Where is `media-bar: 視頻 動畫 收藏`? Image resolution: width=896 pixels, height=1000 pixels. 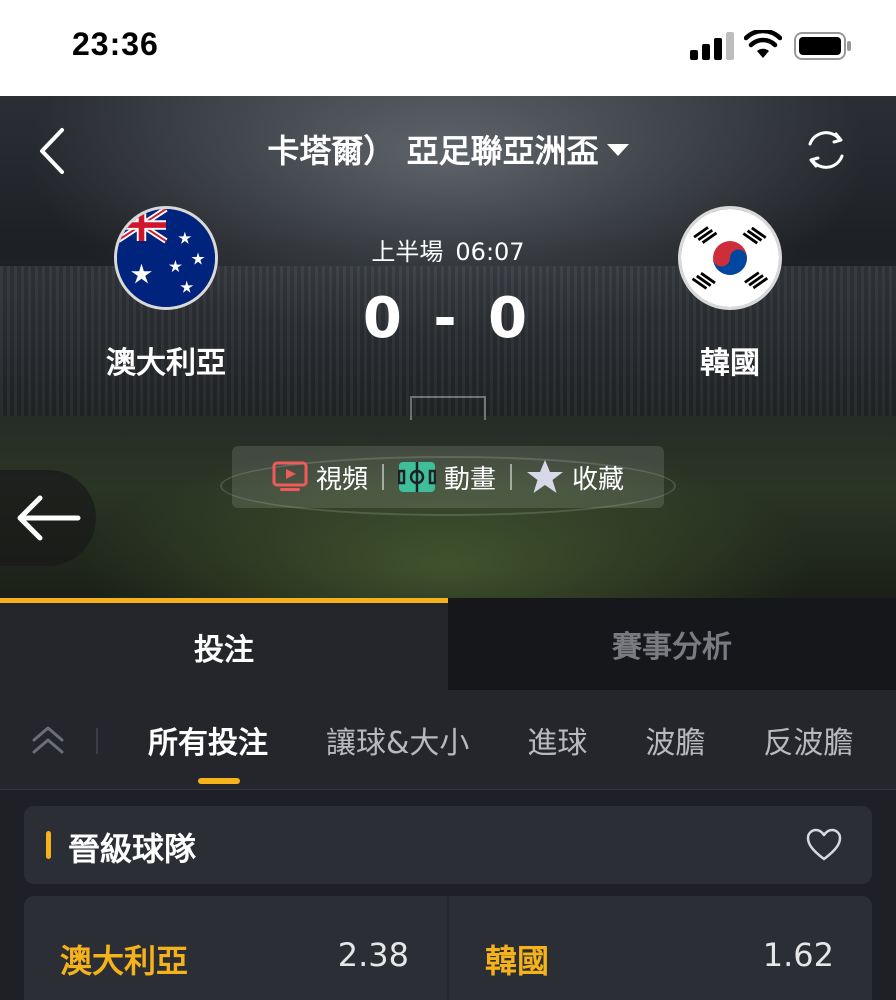 media-bar: 視頻 動畫 收藏 is located at coordinates (448, 477).